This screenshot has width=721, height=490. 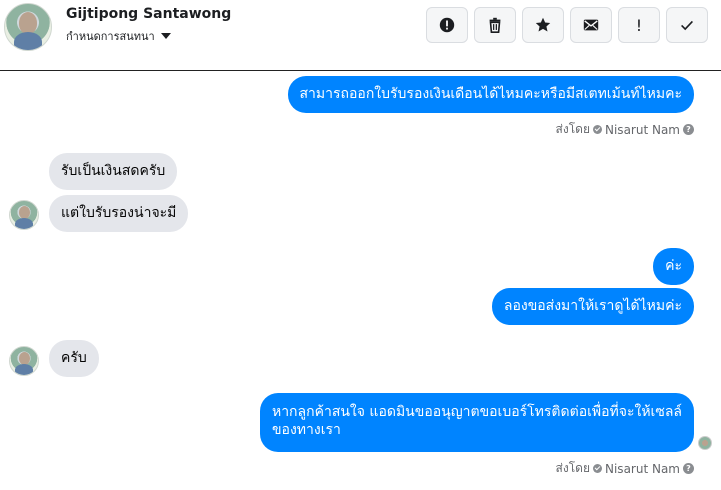 I want to click on envelope-icon, so click(x=591, y=25).